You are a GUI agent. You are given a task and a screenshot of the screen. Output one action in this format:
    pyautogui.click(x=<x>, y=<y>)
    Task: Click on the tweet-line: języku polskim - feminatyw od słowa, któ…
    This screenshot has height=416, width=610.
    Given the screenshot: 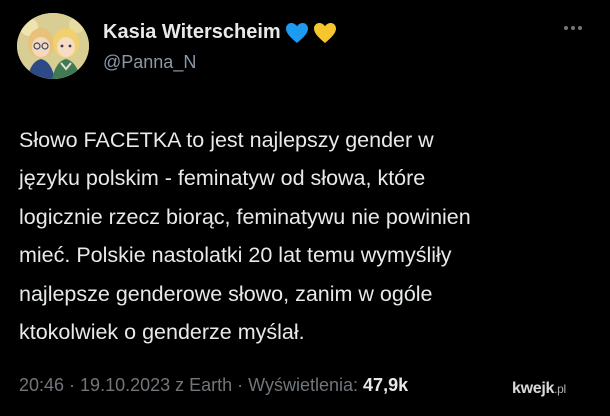 What is the action you would take?
    pyautogui.click(x=222, y=178)
    